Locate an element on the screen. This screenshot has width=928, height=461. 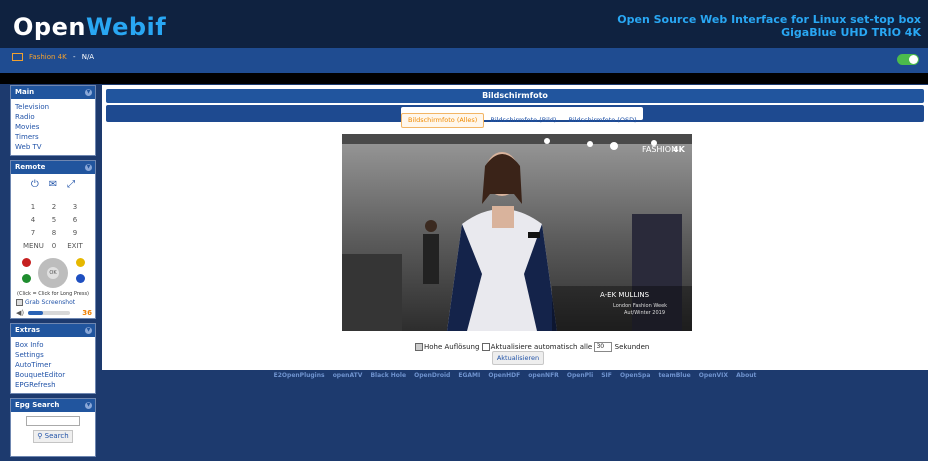
key-menu: MENU is located at coordinates (33, 246).